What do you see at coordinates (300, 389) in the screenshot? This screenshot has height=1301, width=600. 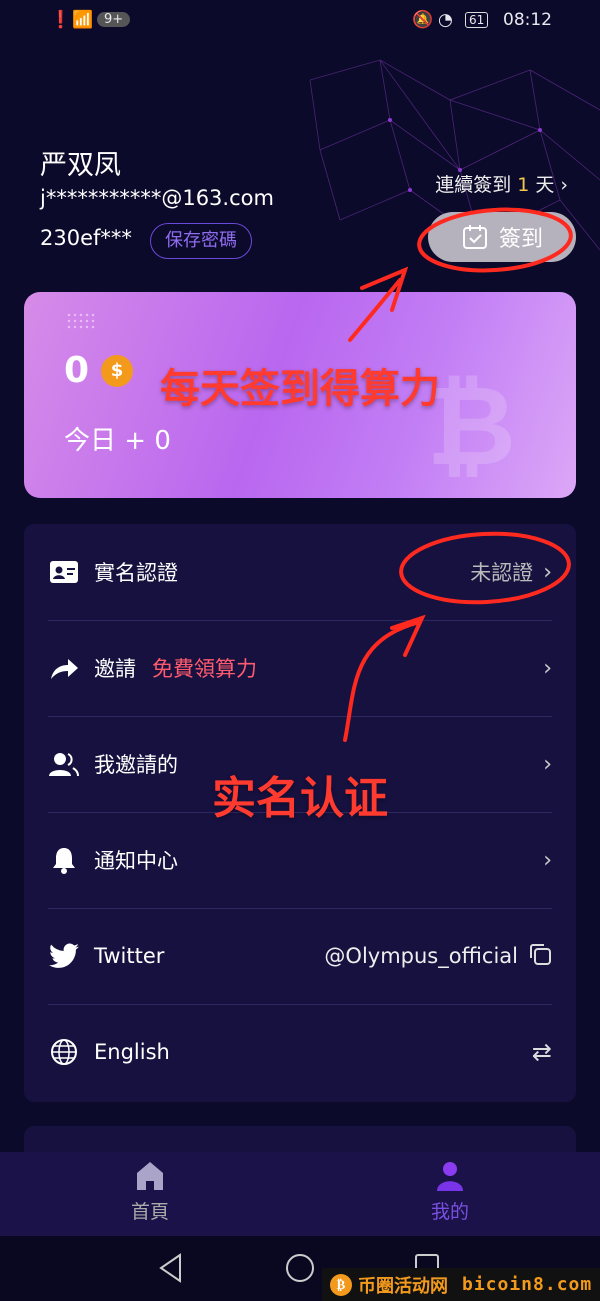 I see `annotation-checkin-note: 每天签到得算力` at bounding box center [300, 389].